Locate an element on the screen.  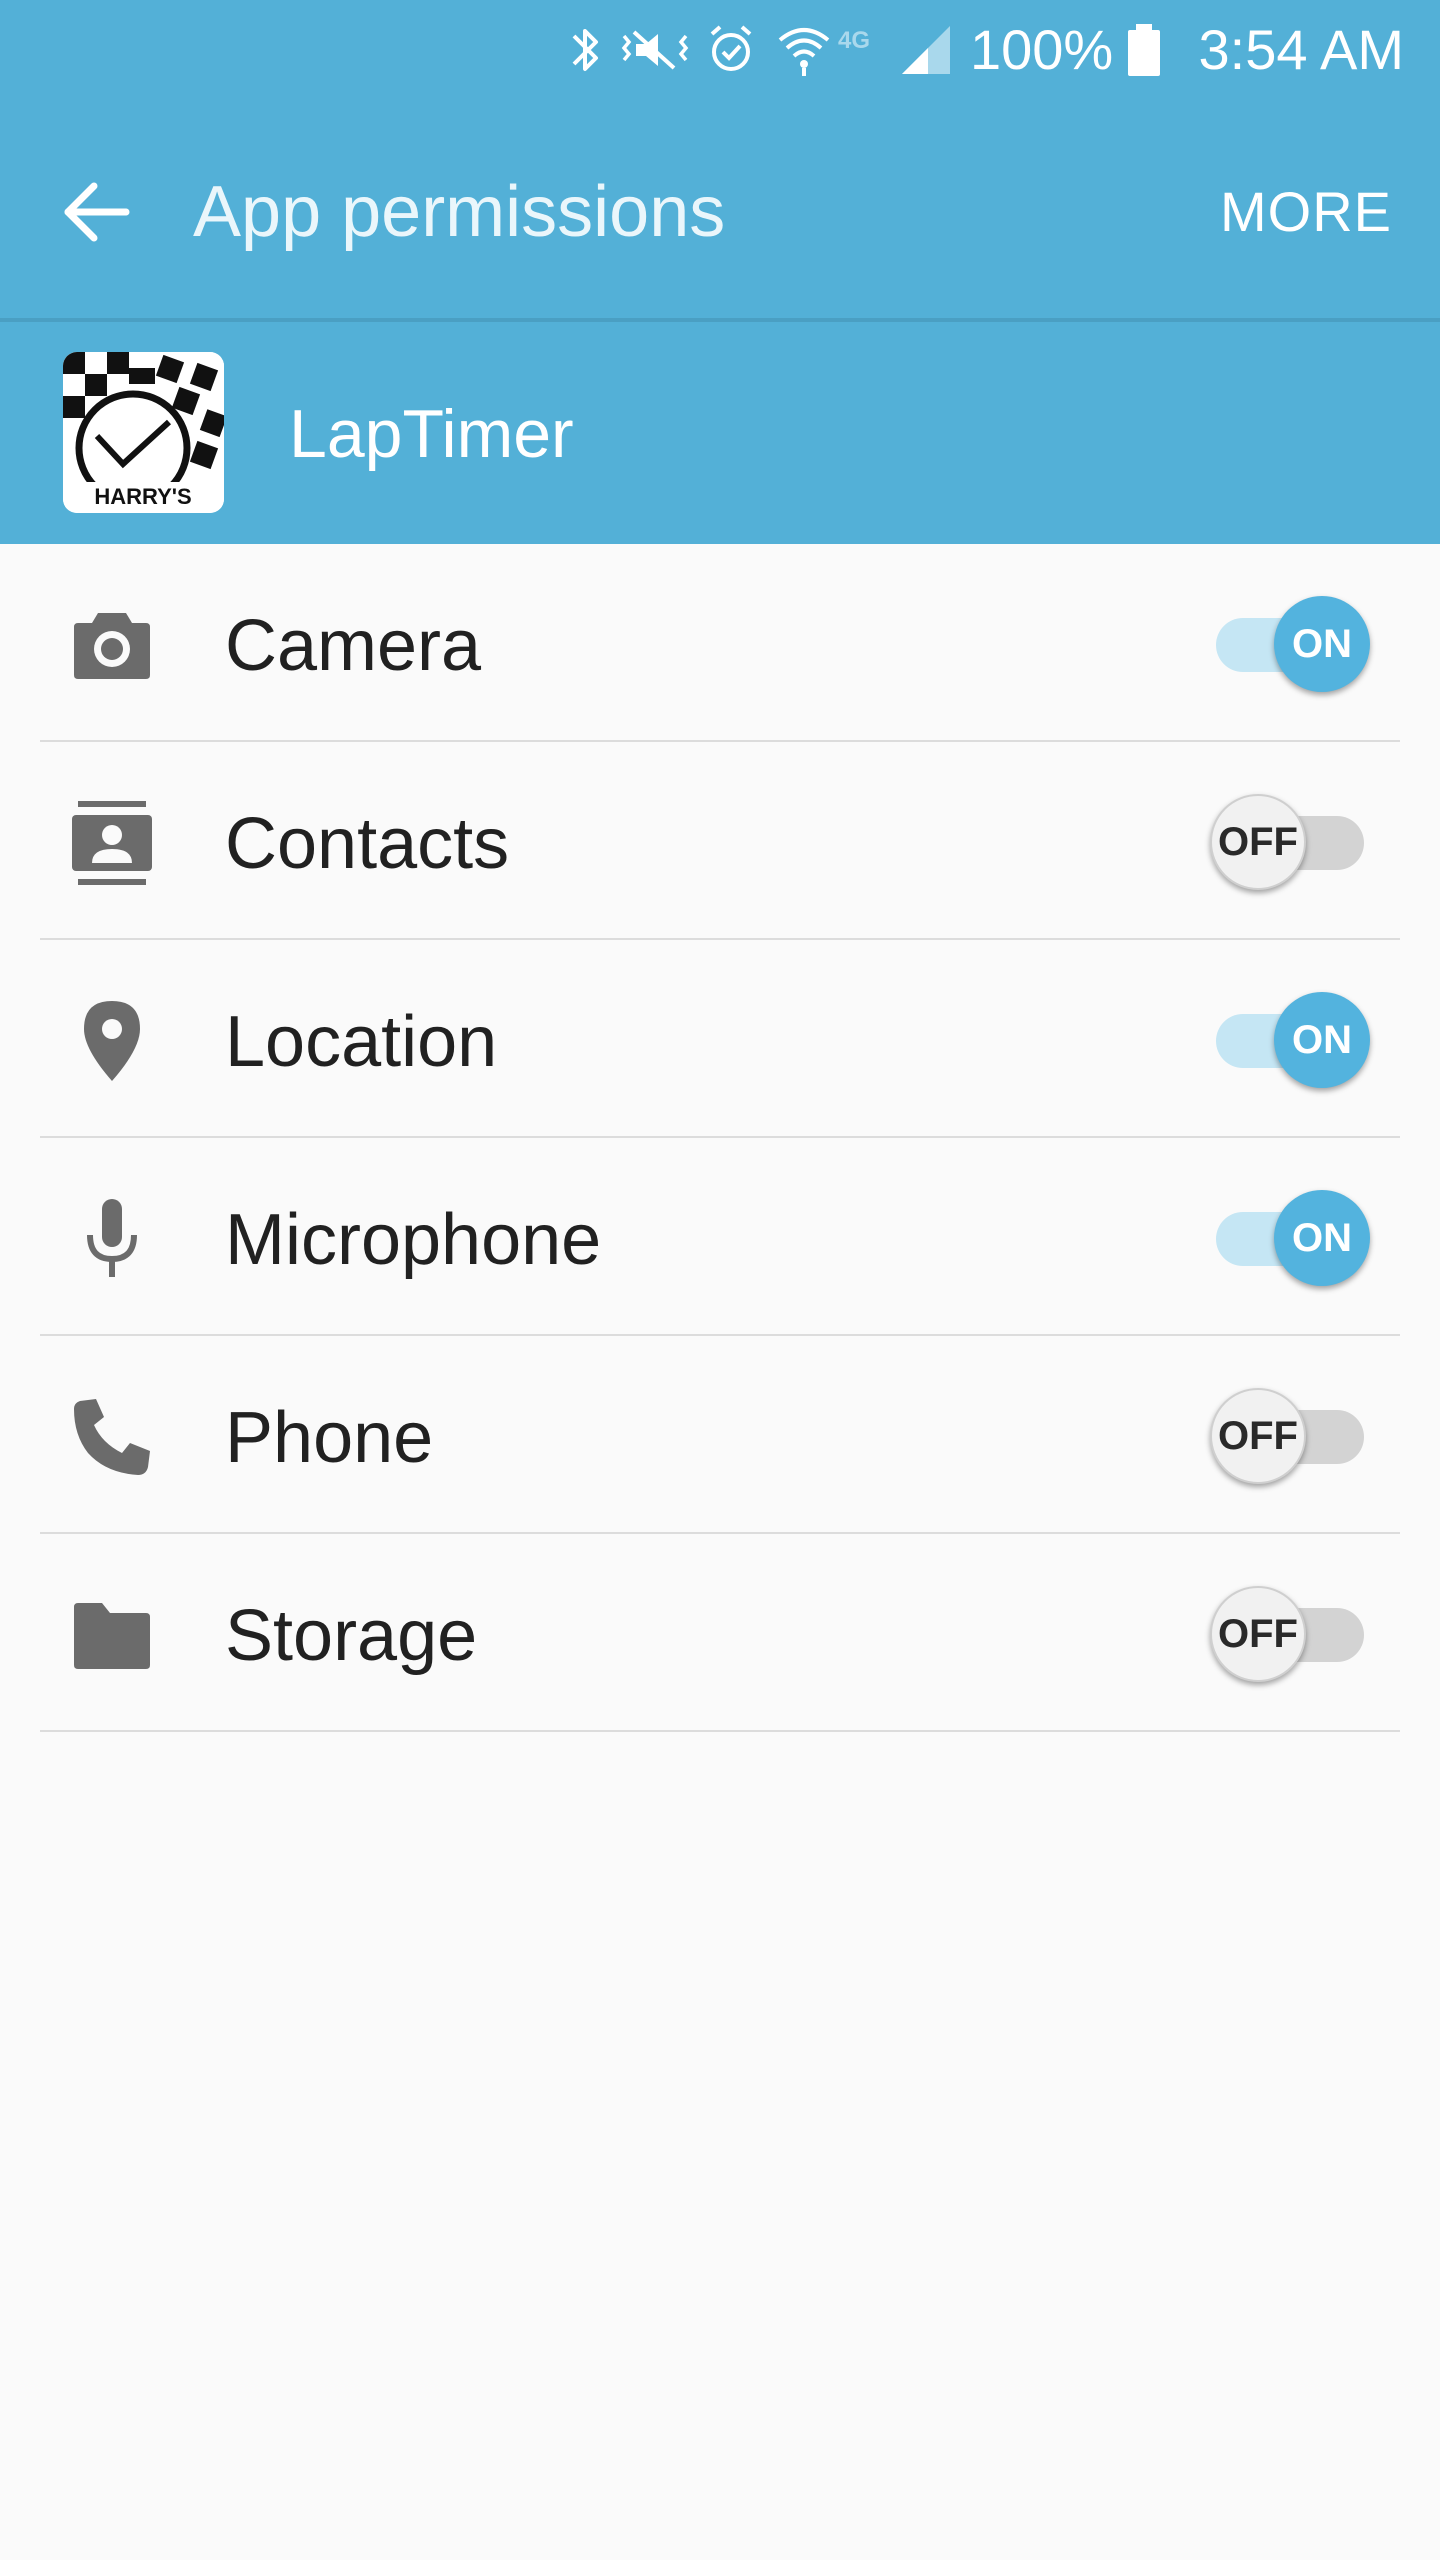
permission-row-contacts: Contacts OFF is located at coordinates (720, 841).